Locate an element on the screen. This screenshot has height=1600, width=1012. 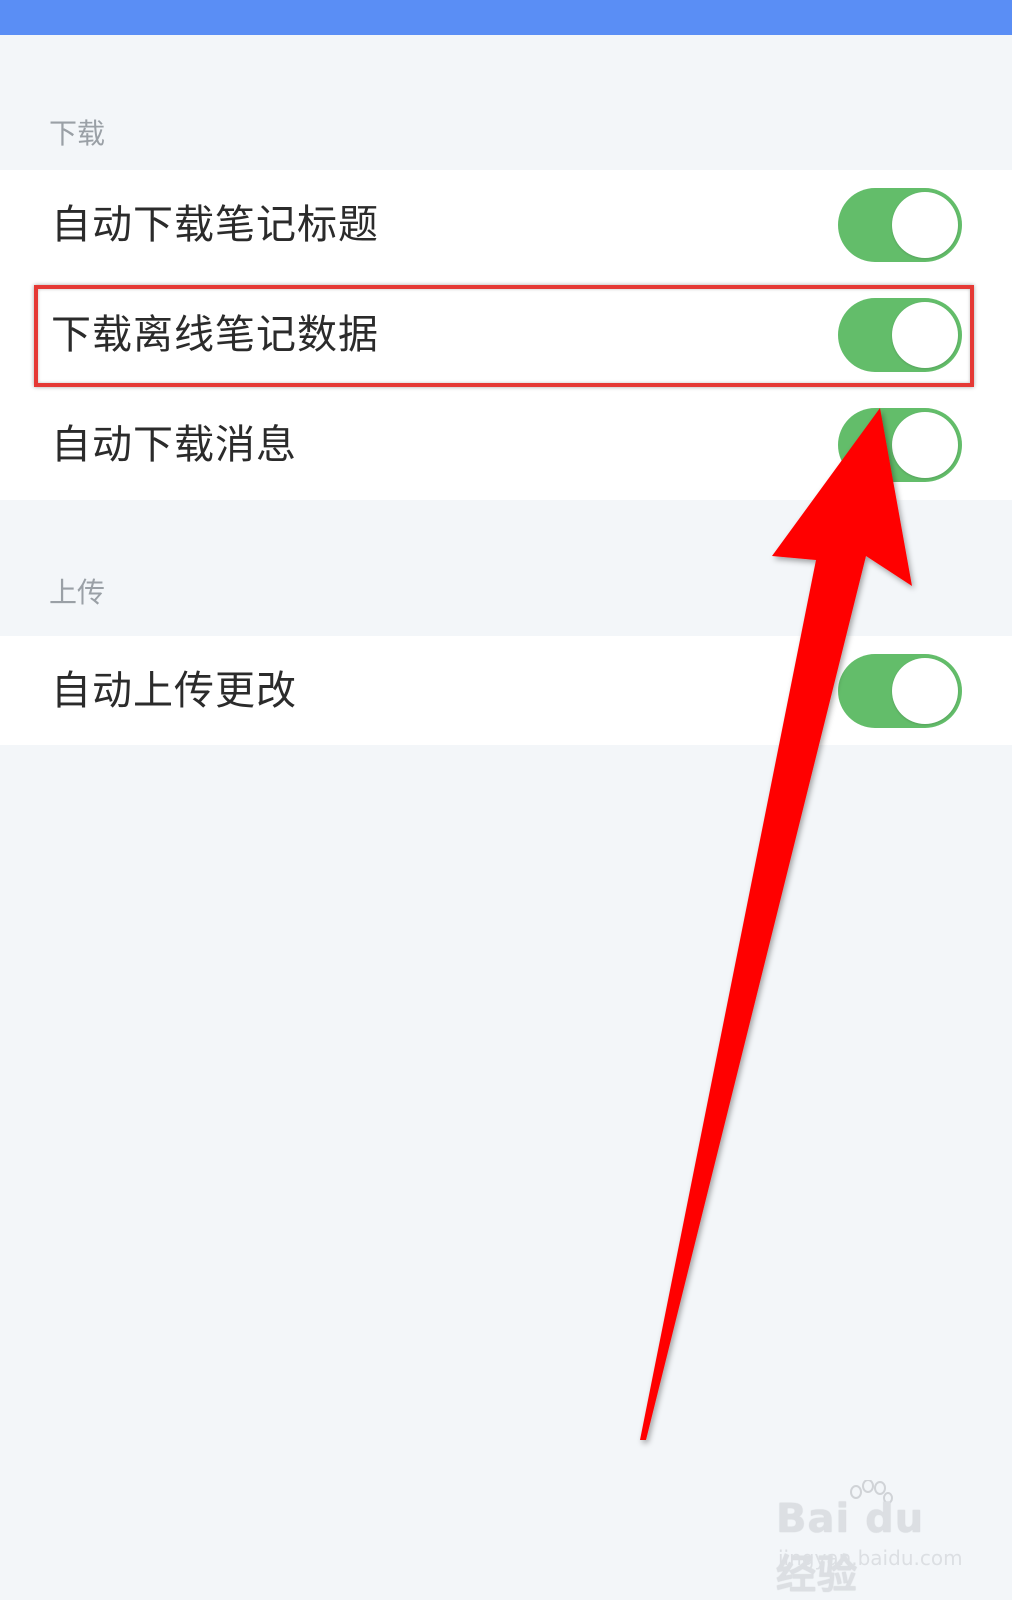
auto-download-messages-toggle is located at coordinates (900, 445).